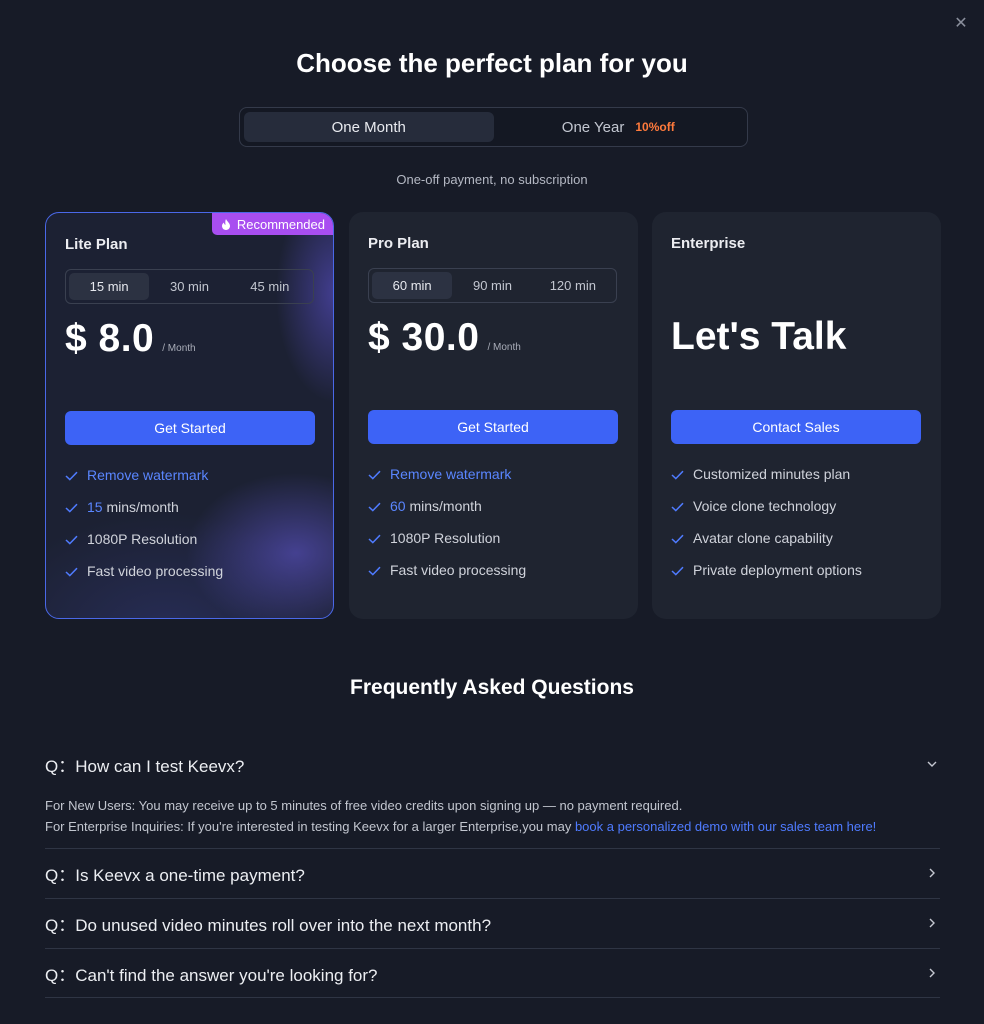 This screenshot has height=1024, width=984. I want to click on plan-name: Pro Plan, so click(398, 243).